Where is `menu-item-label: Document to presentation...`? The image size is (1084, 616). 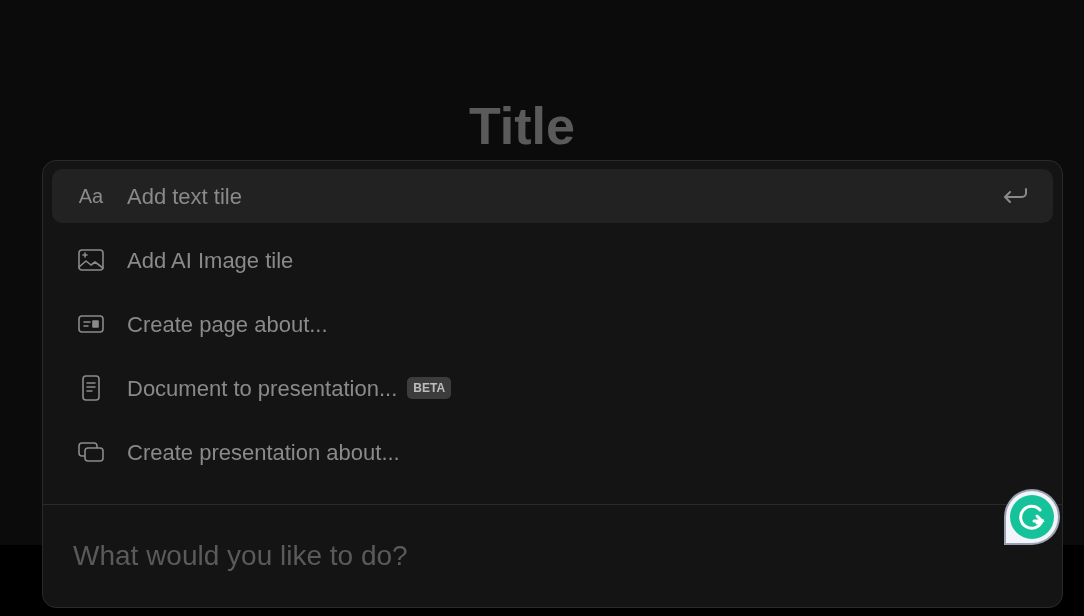
menu-item-label: Document to presentation... is located at coordinates (262, 388).